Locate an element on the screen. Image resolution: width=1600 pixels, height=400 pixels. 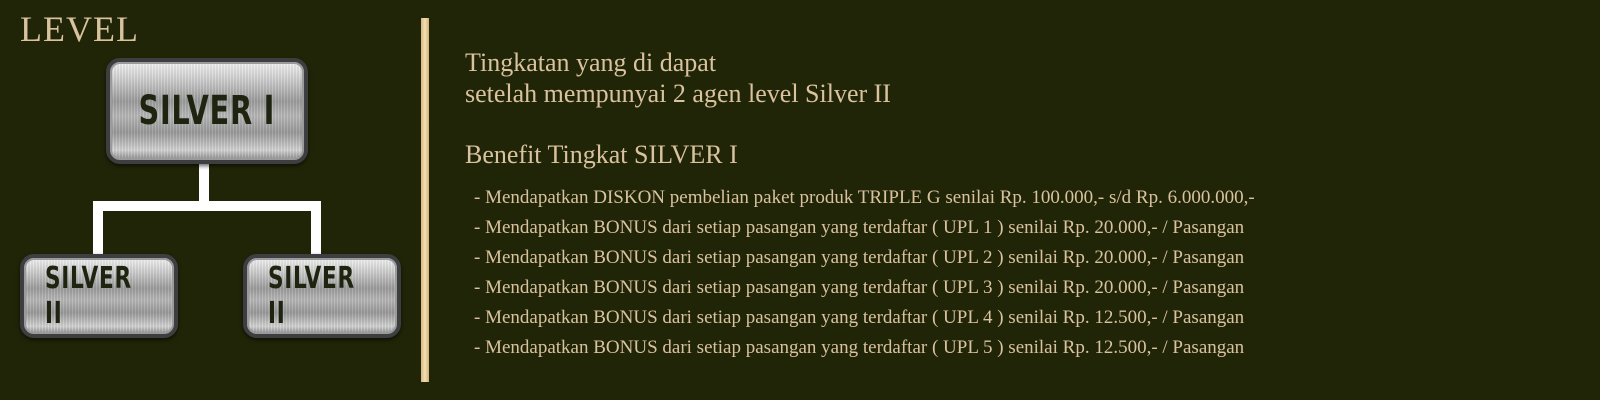
silver-2-label-right: SILVER II is located at coordinates (311, 296).